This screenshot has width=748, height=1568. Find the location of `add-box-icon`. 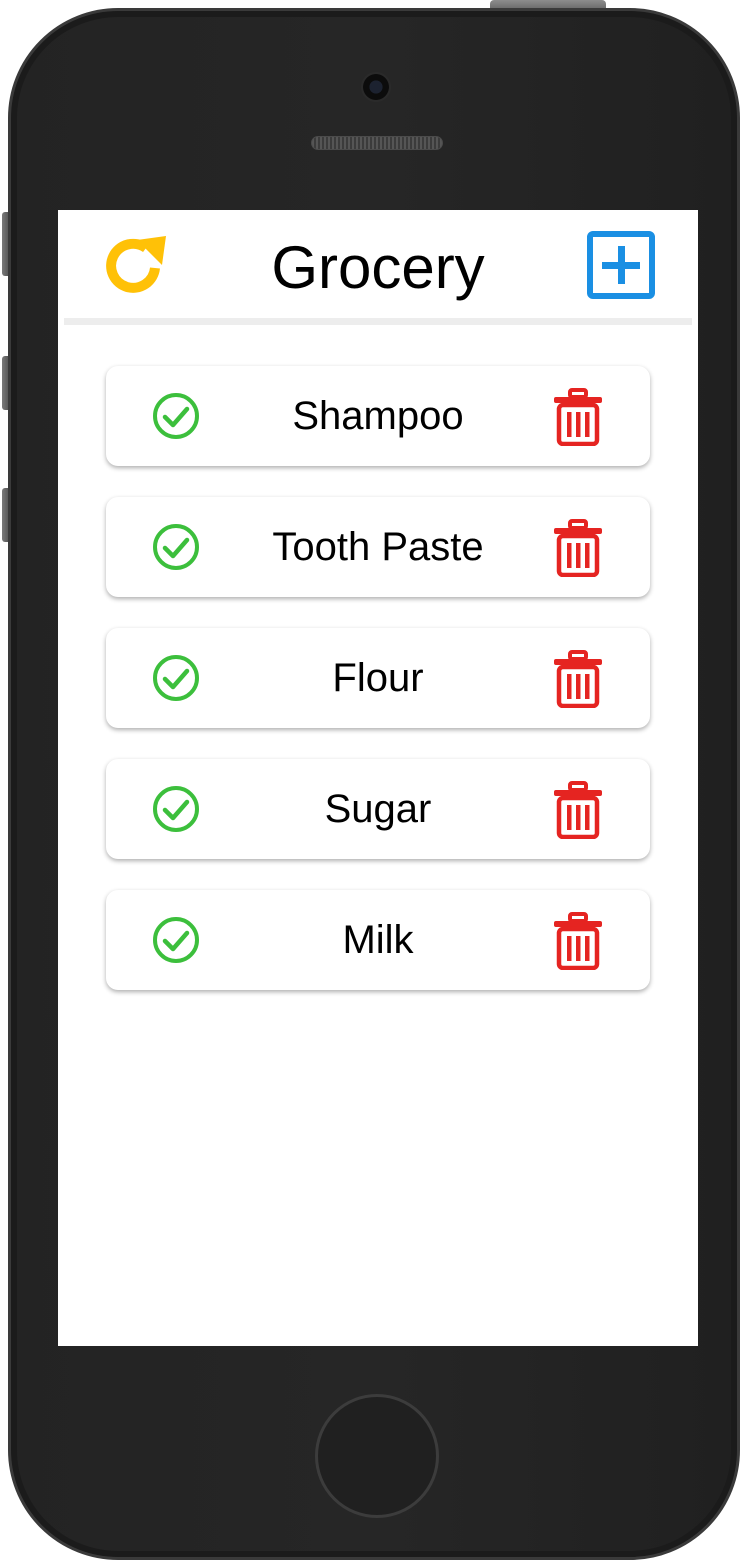

add-box-icon is located at coordinates (621, 265).